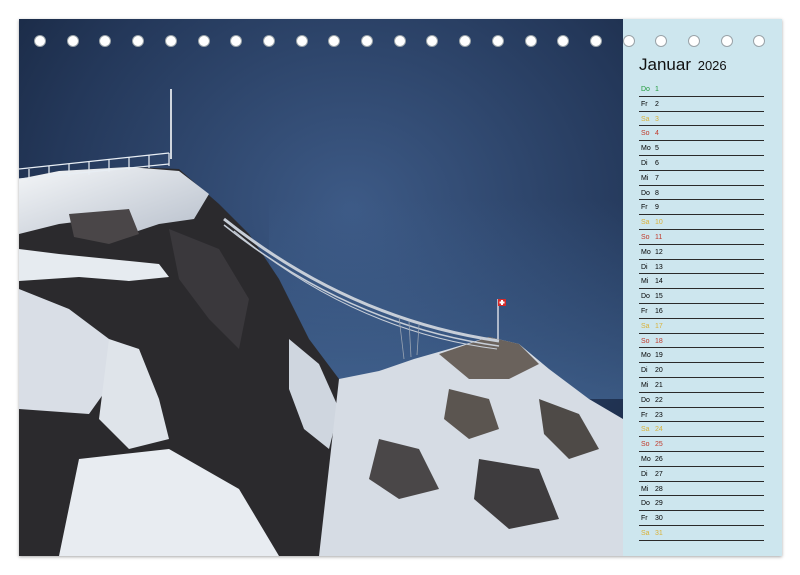  I want to click on day-number: 12, so click(659, 252).